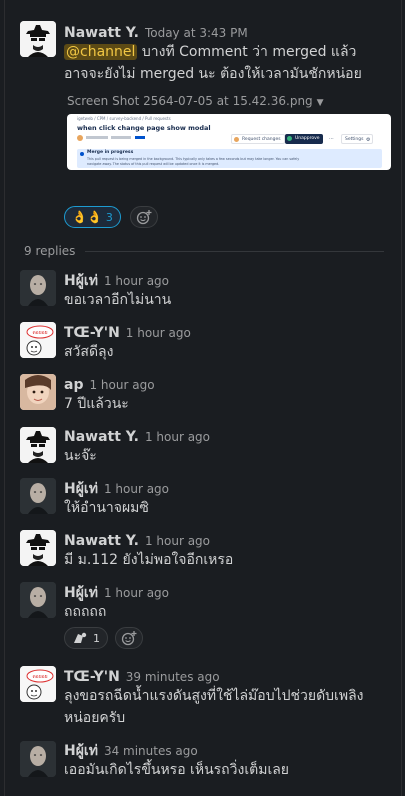  Describe the element at coordinates (196, 33) in the screenshot. I see `timestamp: Today at 3:43 PM` at that location.